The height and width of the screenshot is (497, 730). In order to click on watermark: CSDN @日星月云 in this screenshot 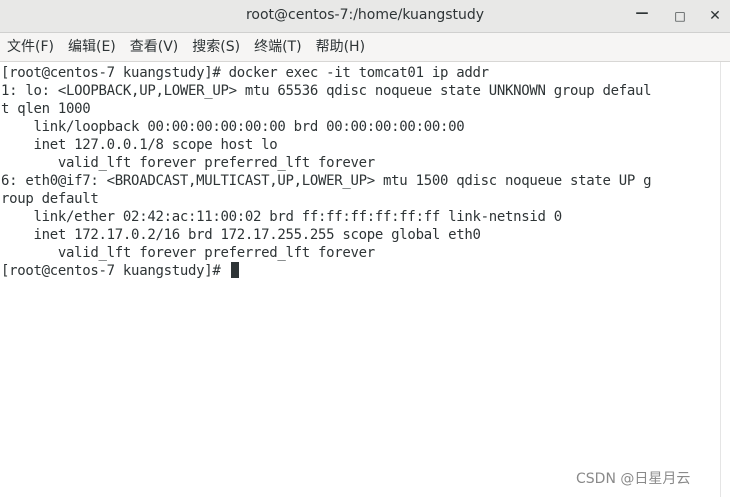, I will do `click(633, 479)`.